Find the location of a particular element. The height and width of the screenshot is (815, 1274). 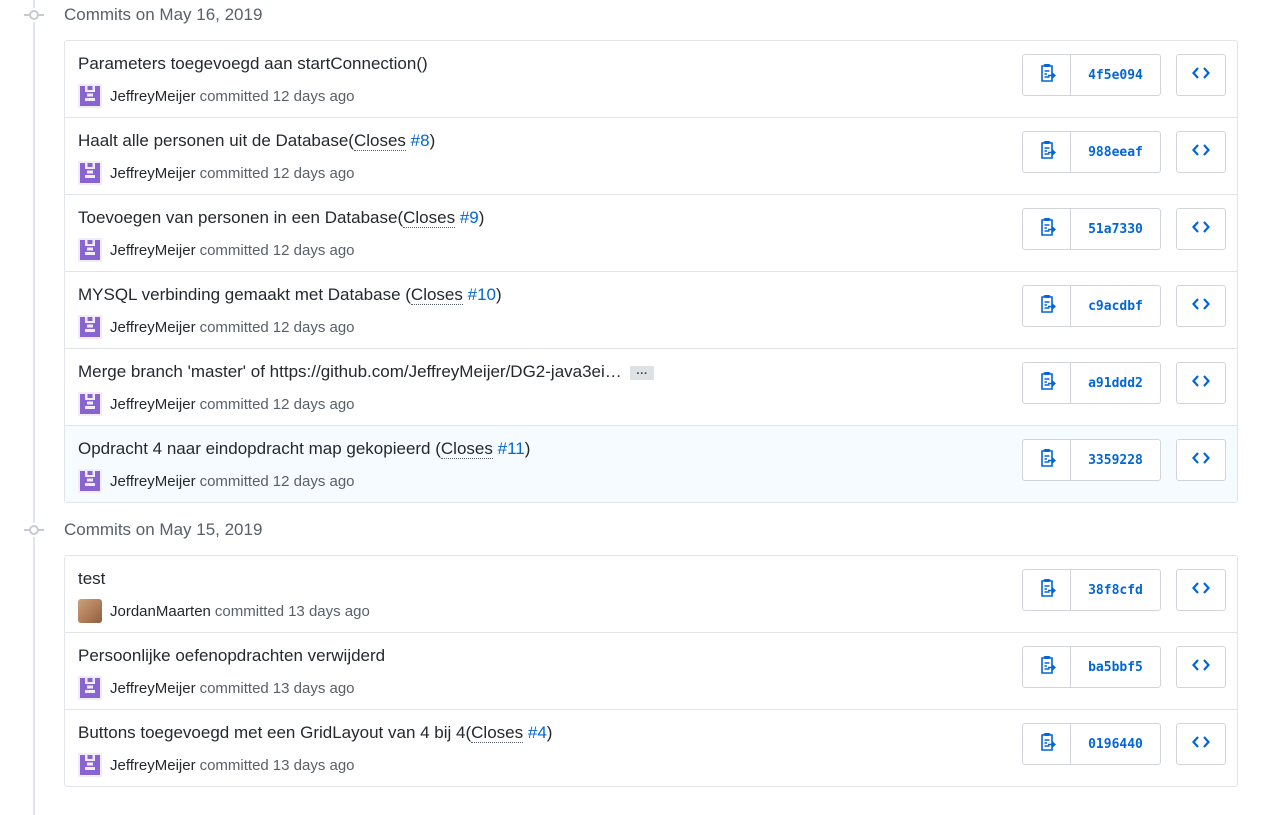

sha-button-group: 3359228 is located at coordinates (1091, 460).